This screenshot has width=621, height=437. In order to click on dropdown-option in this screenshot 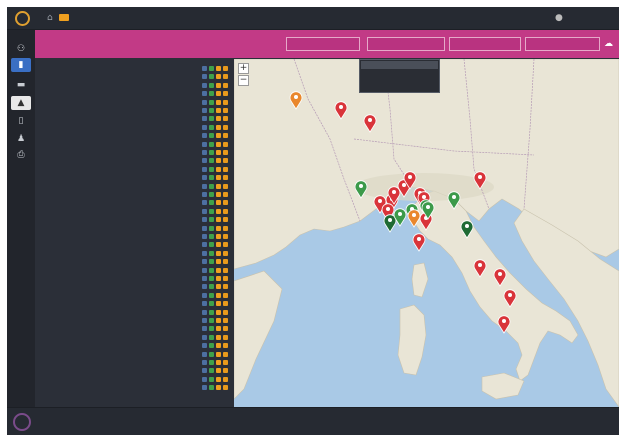, I will do `click(399, 65)`.